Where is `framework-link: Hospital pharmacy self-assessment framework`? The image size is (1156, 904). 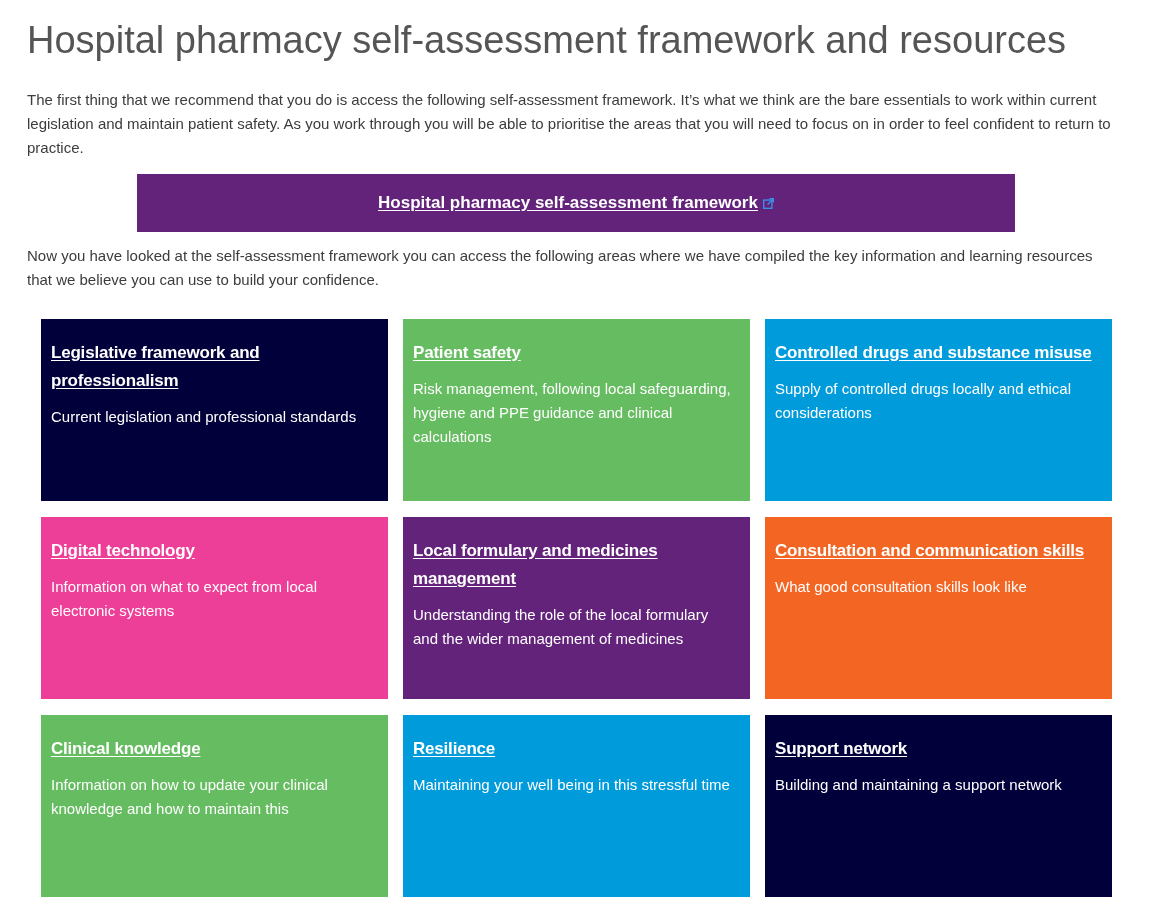
framework-link: Hospital pharmacy self-assessment framework is located at coordinates (568, 203).